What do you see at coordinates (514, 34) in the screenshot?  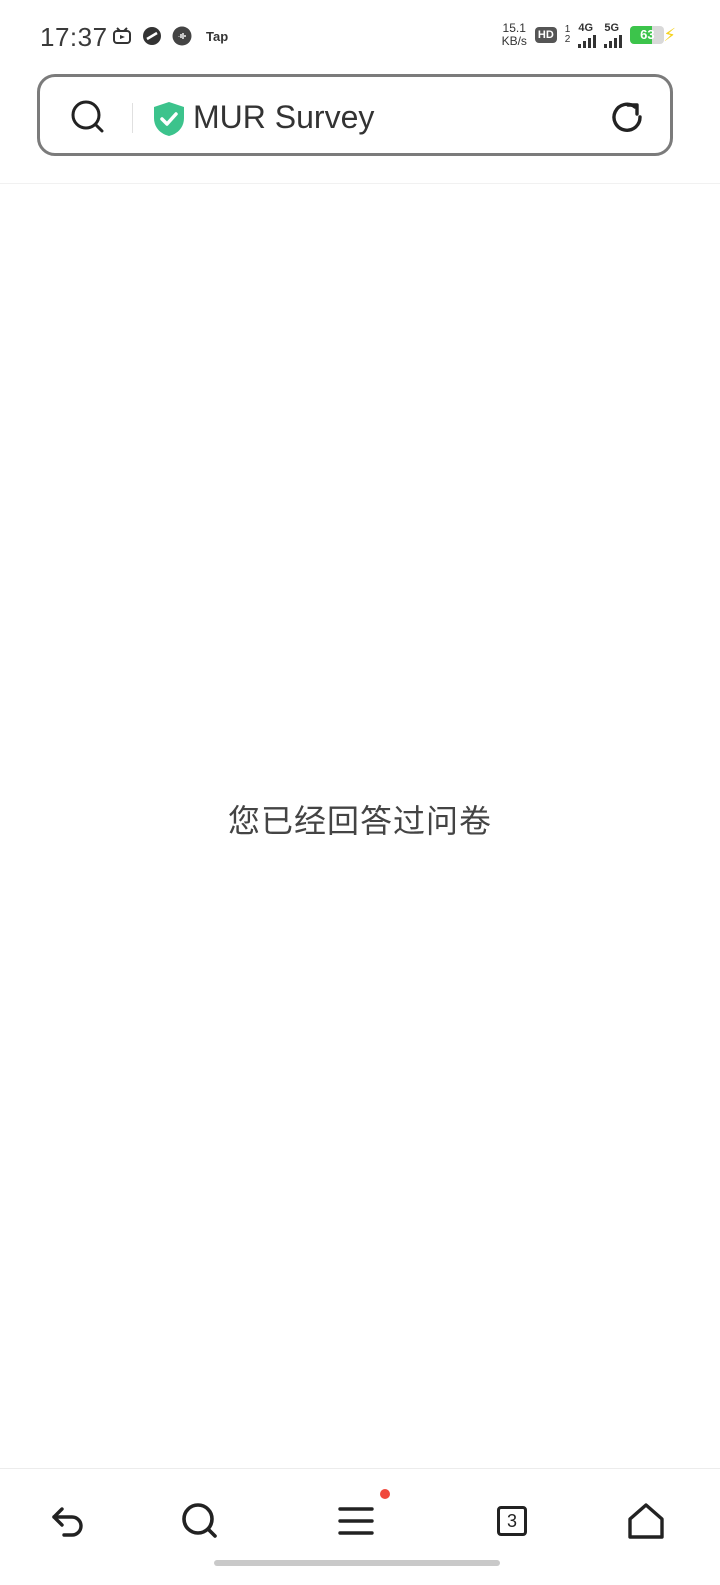 I see `network-speed: 15.1 KB/s` at bounding box center [514, 34].